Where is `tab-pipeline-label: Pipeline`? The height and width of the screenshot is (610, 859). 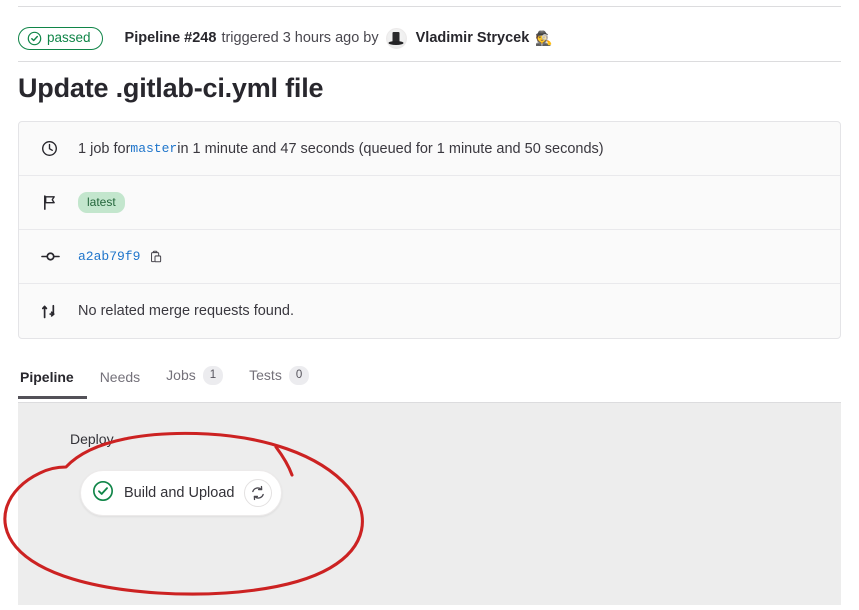
tab-pipeline-label: Pipeline is located at coordinates (47, 376).